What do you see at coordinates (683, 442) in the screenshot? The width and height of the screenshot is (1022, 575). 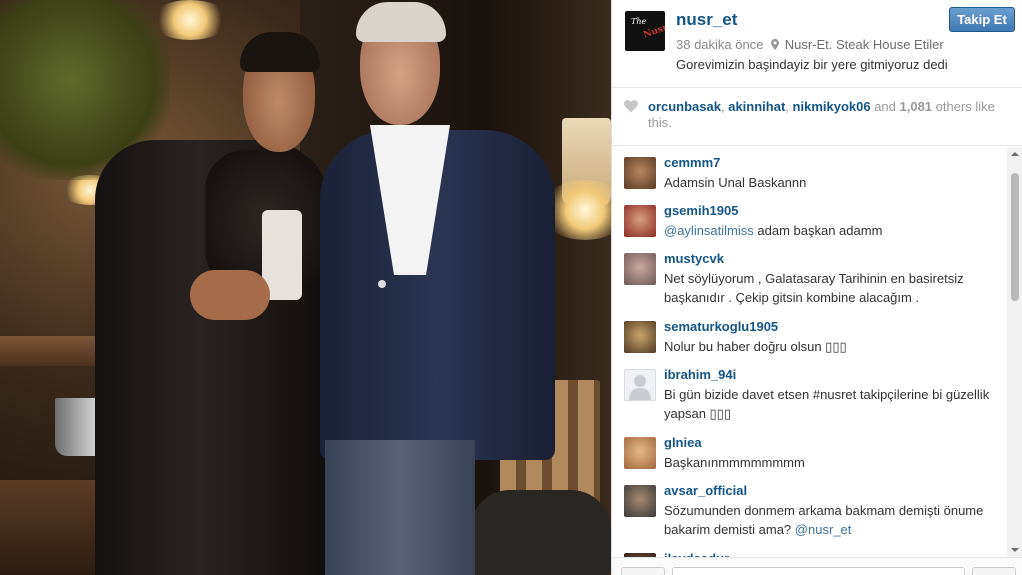 I see `comment-username: glniea` at bounding box center [683, 442].